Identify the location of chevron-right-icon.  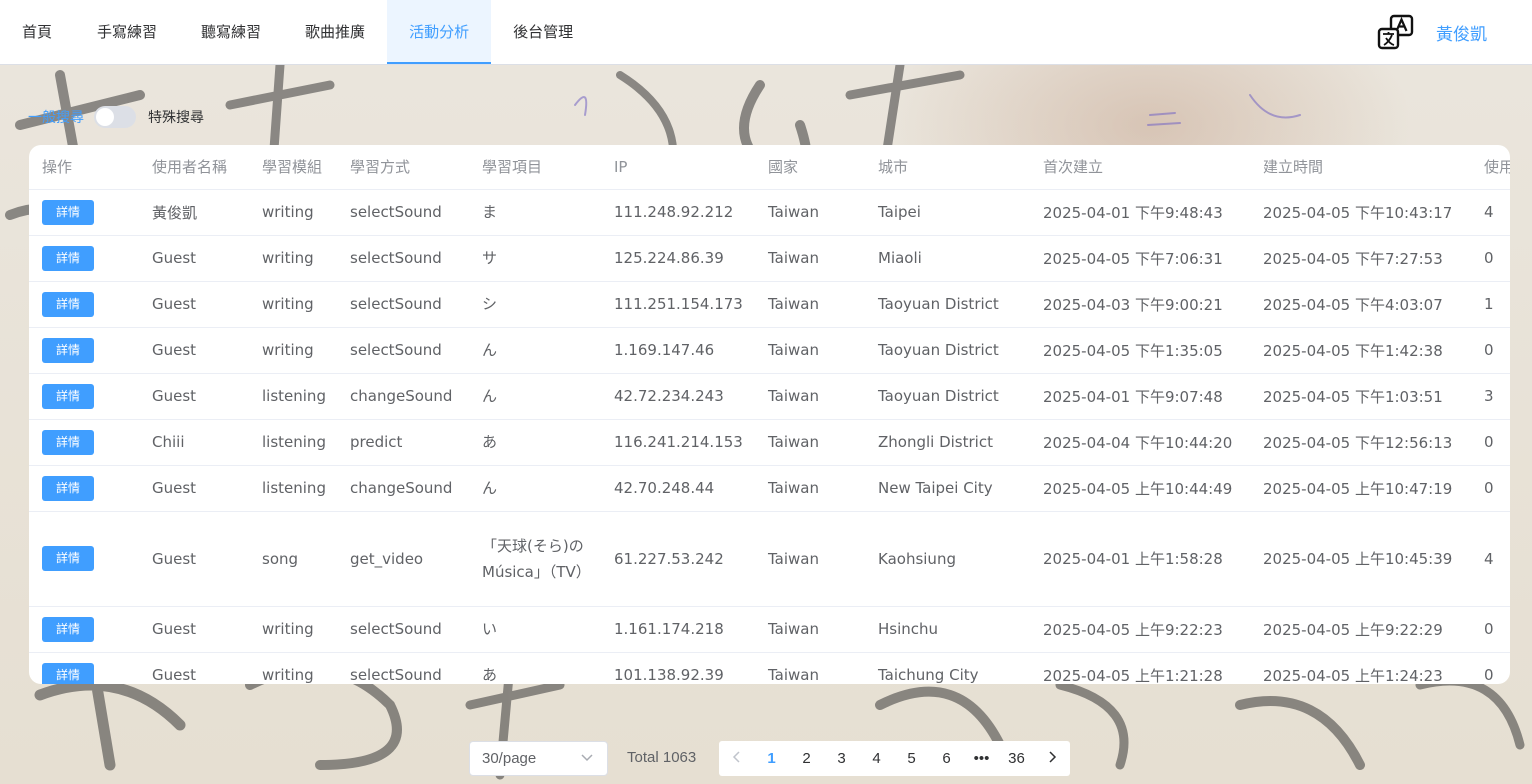
(1052, 757).